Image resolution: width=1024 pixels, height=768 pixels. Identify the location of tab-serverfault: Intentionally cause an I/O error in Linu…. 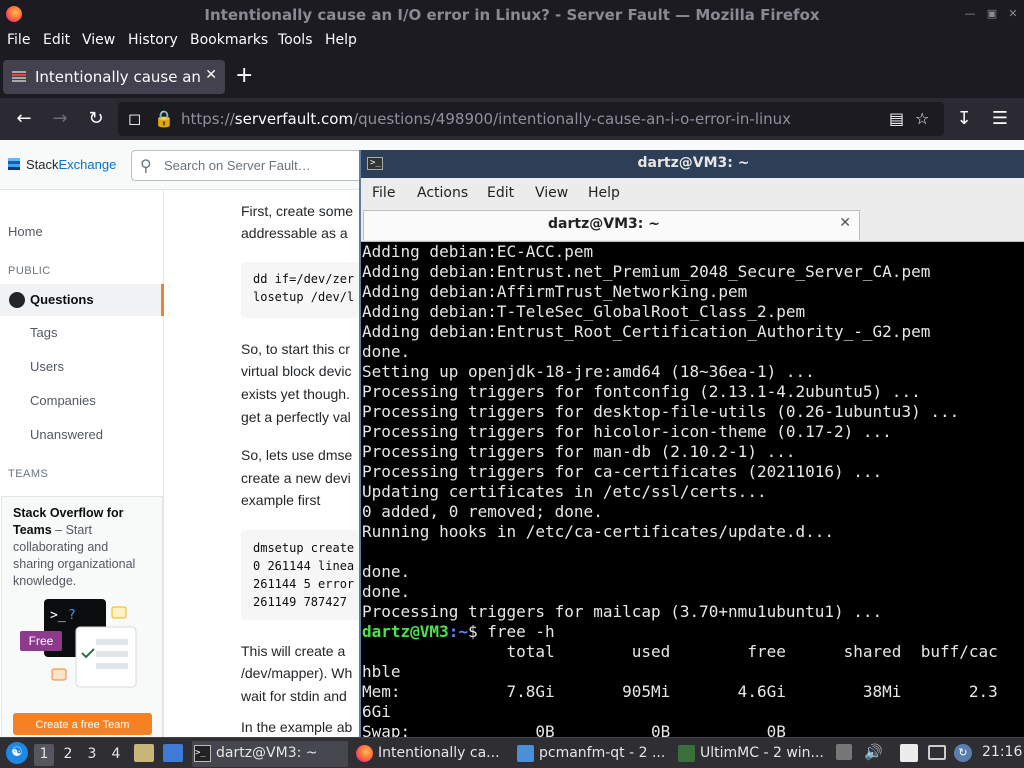
(114, 77).